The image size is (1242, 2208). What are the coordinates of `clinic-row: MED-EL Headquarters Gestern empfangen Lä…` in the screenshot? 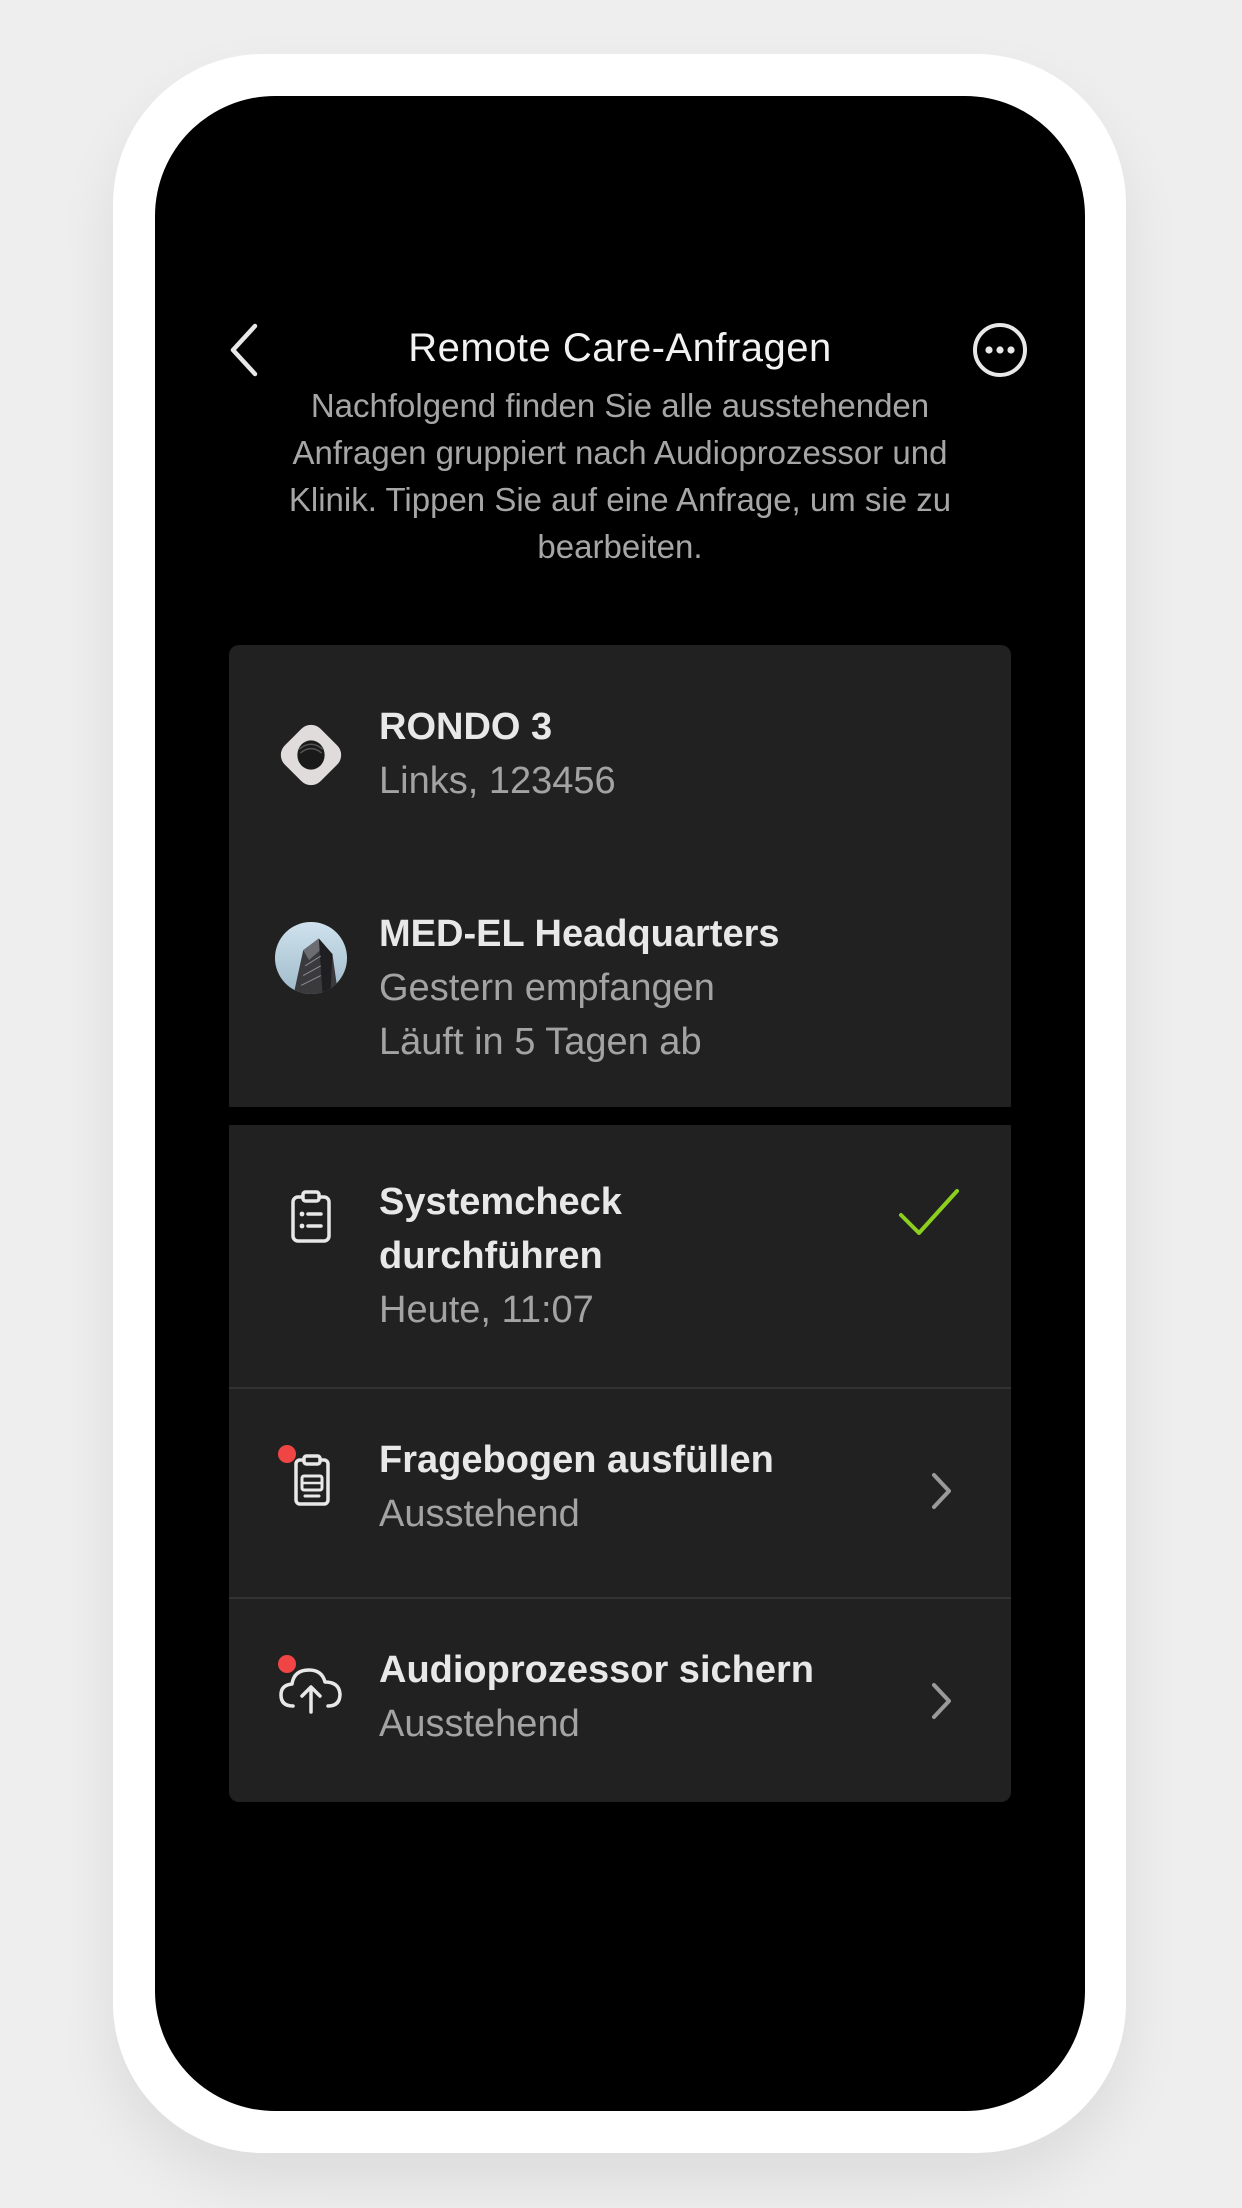 It's located at (620, 987).